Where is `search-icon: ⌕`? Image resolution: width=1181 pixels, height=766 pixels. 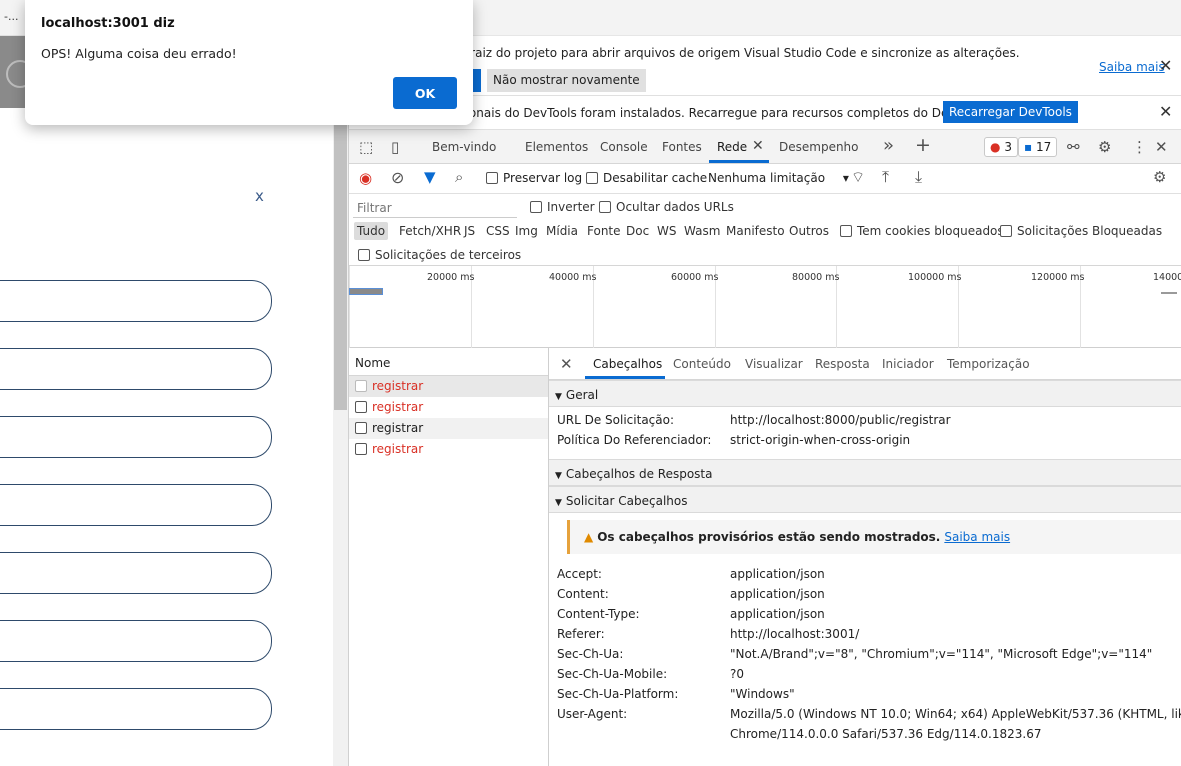
search-icon: ⌕ is located at coordinates (459, 177).